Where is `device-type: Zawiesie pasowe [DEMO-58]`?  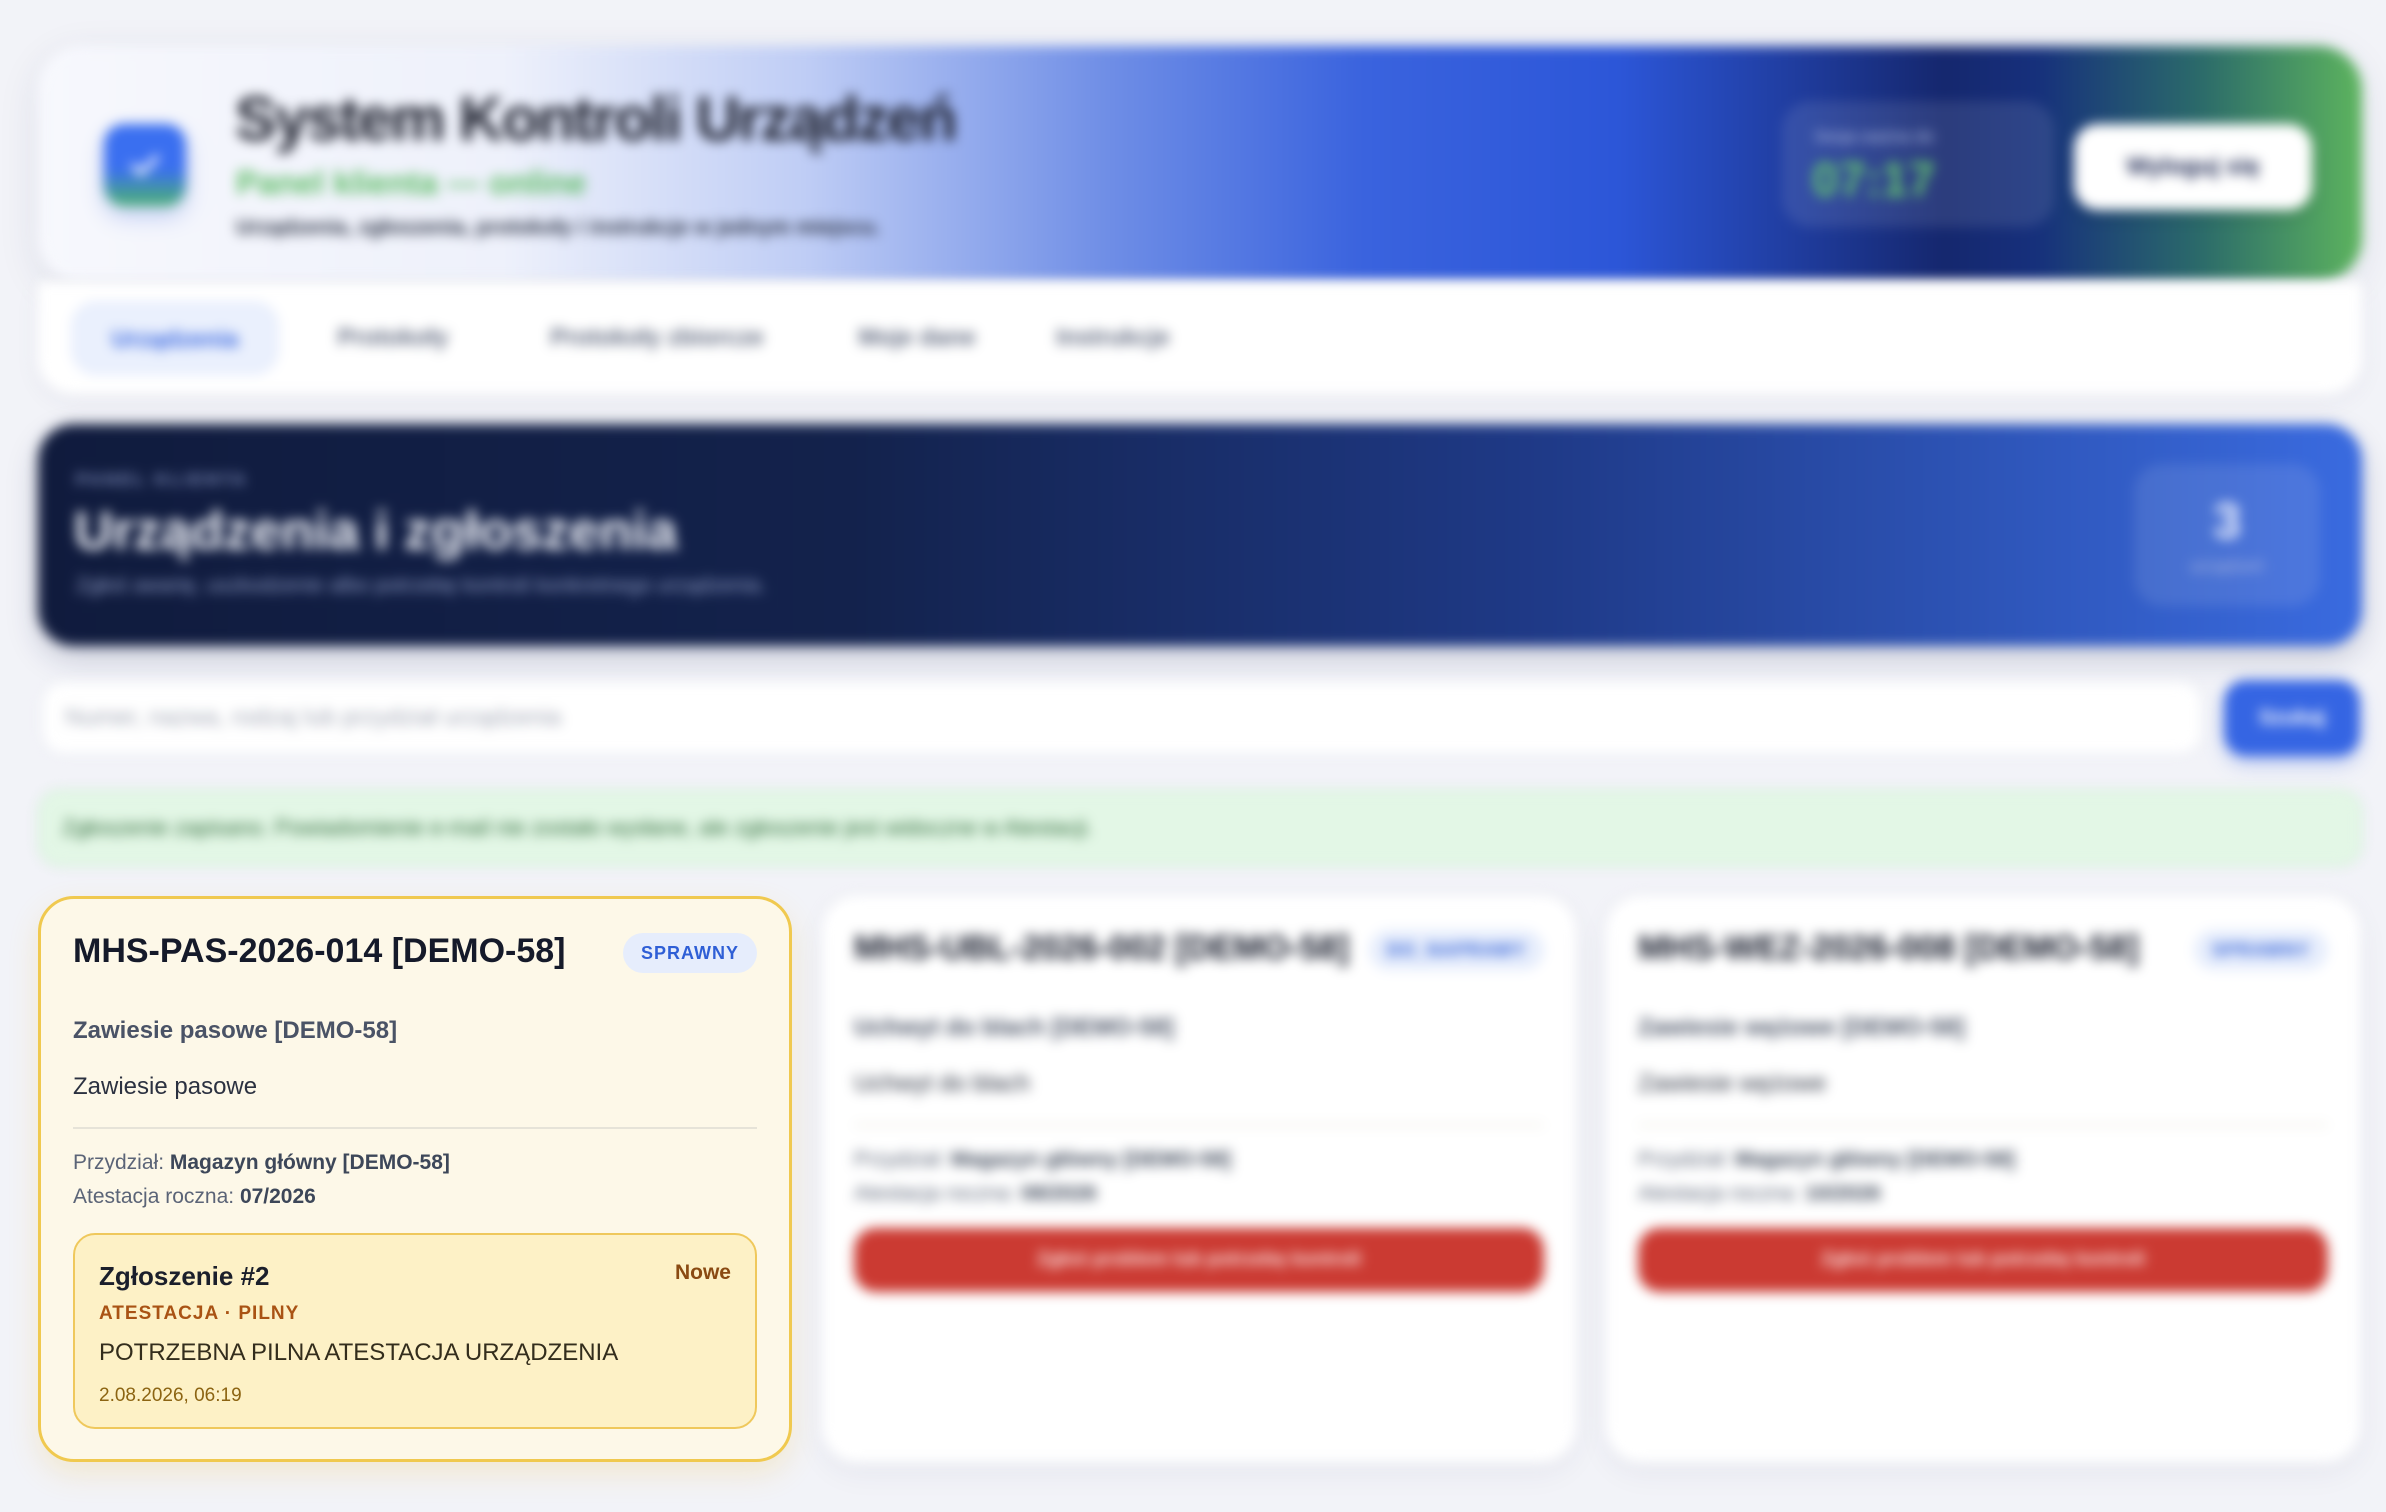 device-type: Zawiesie pasowe [DEMO-58] is located at coordinates (235, 1030).